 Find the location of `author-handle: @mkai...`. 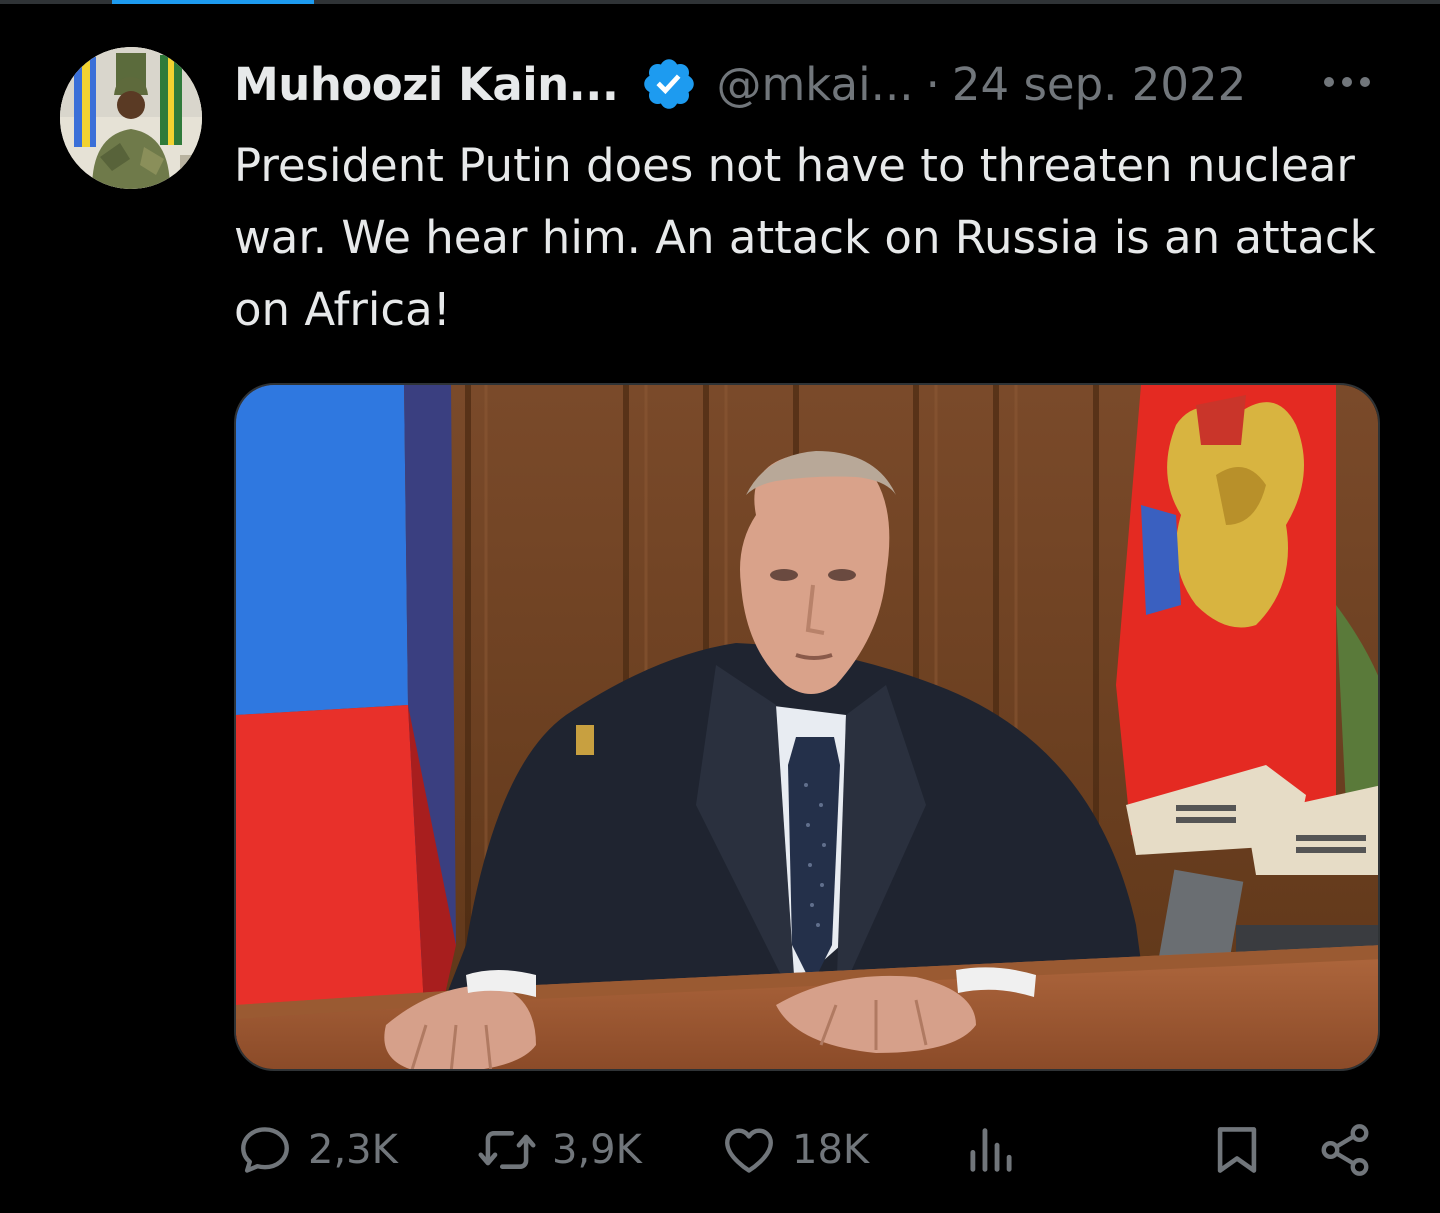

author-handle: @mkai... is located at coordinates (814, 84).